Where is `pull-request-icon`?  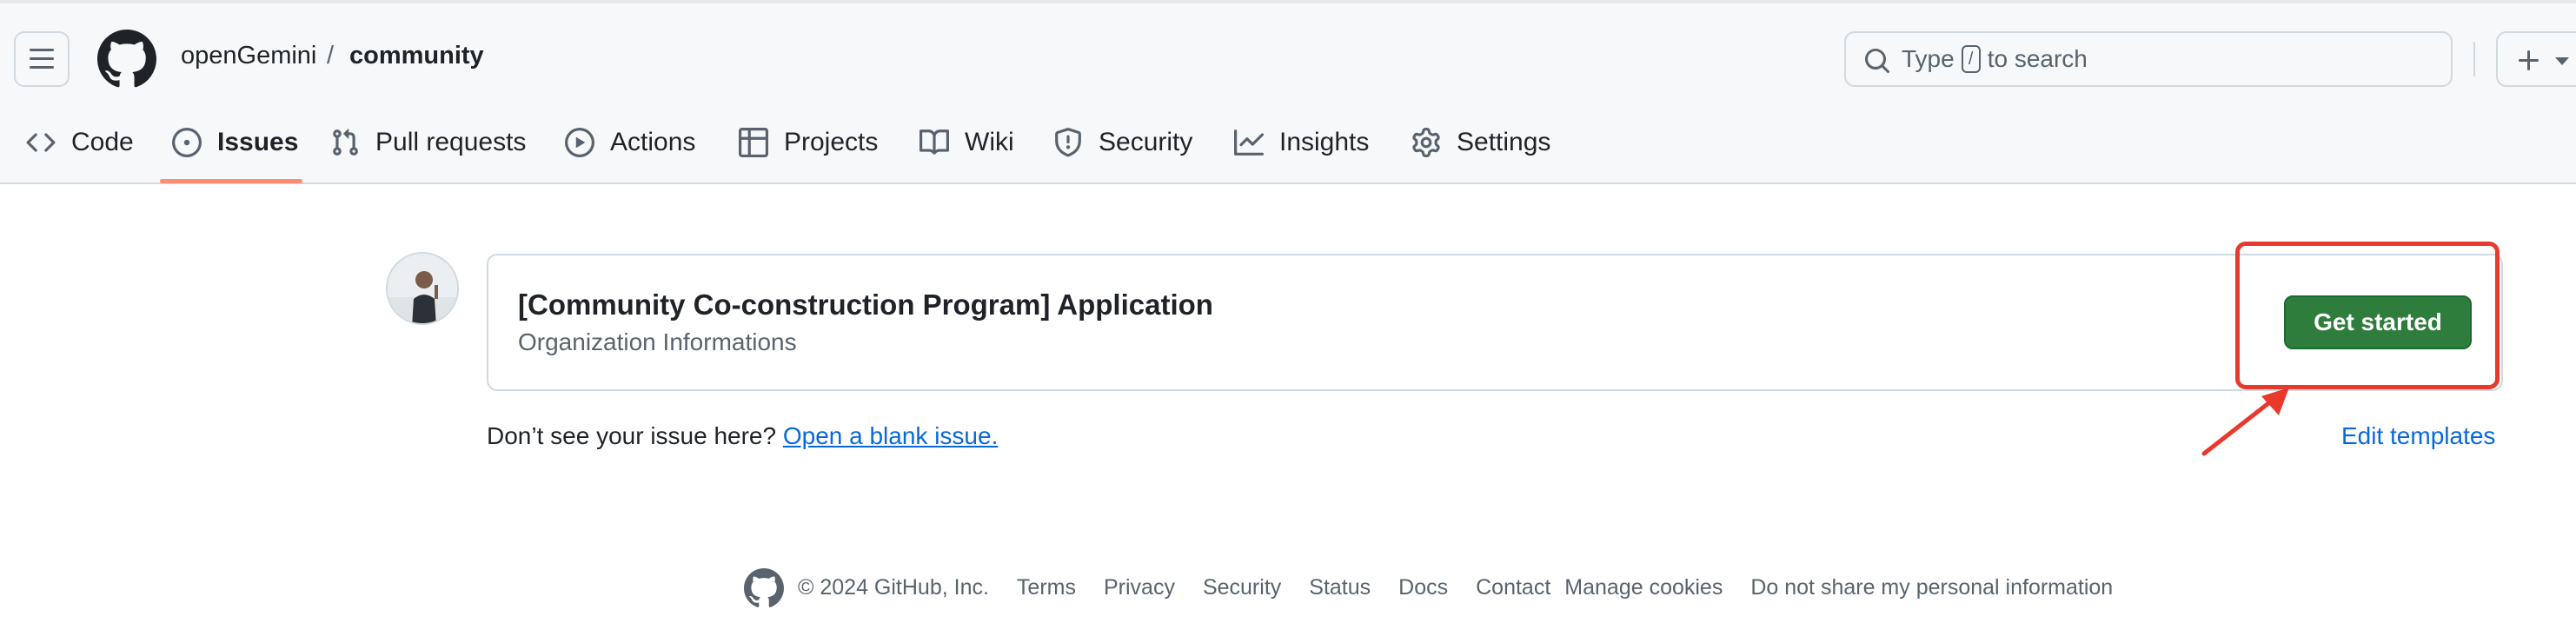
pull-request-icon is located at coordinates (345, 142).